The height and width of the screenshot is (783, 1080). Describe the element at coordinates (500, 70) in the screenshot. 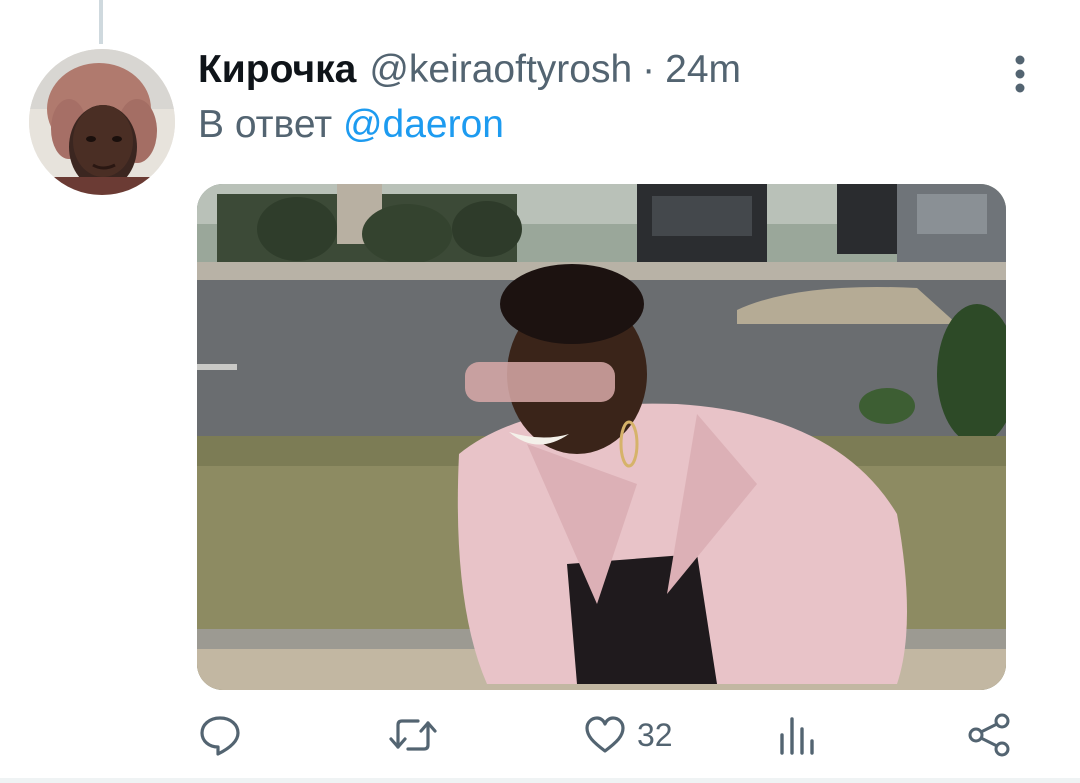

I see `author-handle: @keiraoftyrosh` at that location.